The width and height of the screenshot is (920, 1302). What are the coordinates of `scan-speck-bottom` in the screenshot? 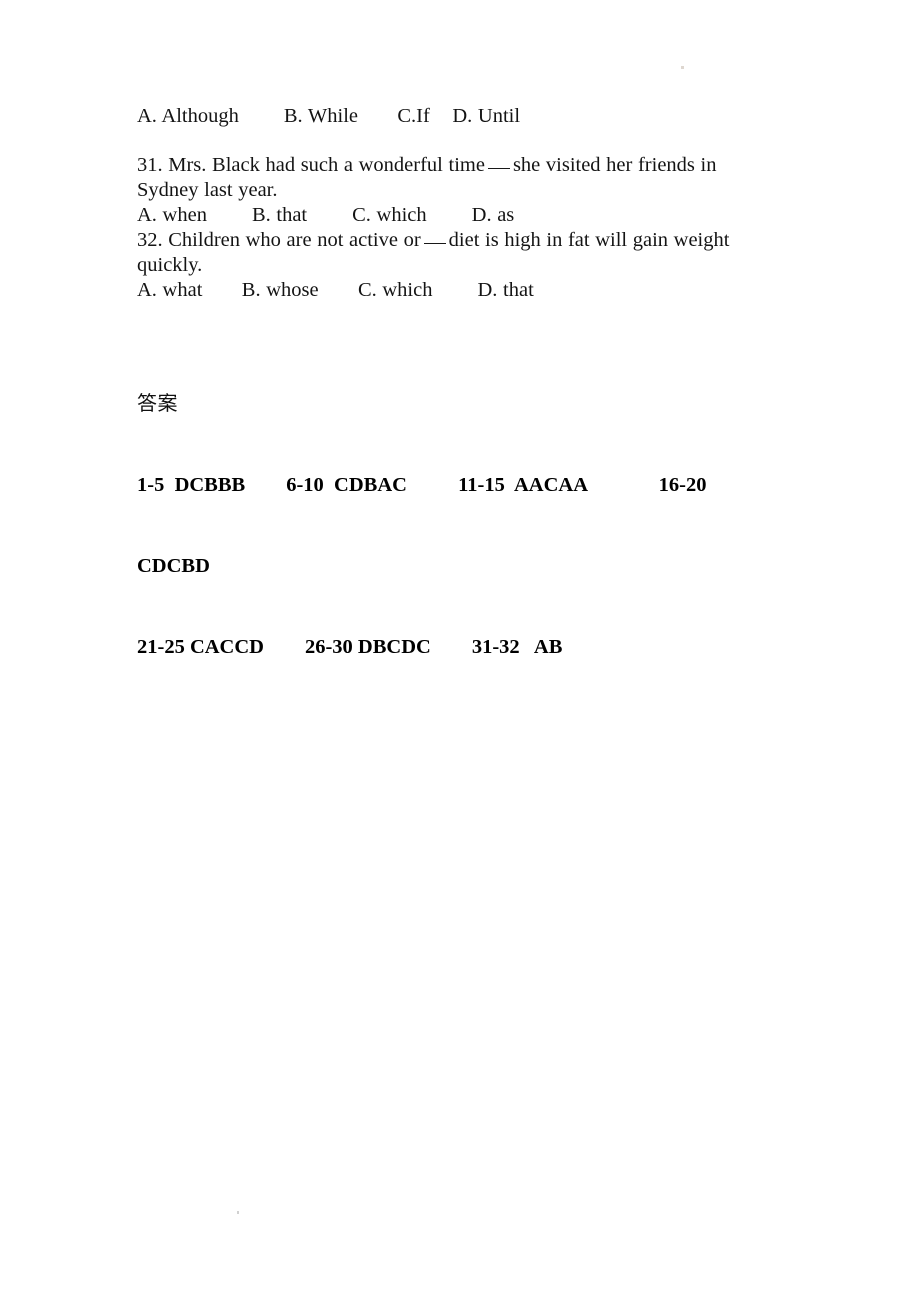 It's located at (238, 1212).